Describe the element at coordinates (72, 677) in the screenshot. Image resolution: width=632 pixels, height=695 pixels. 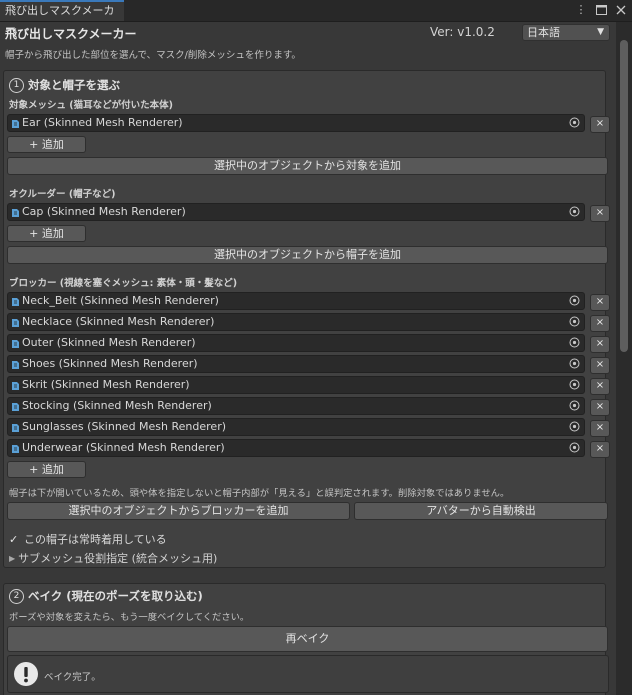
I see `status-text: ベイク完了。` at that location.